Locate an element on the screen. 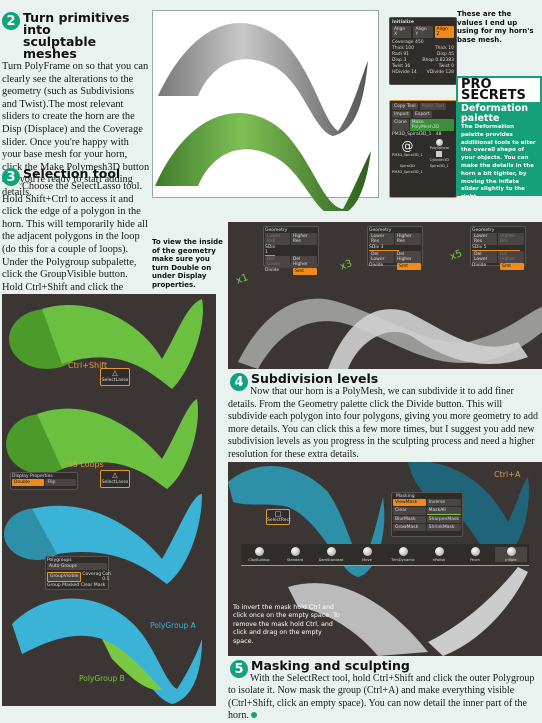 This screenshot has width=542, height=723. slider: Twist 0 is located at coordinates (446, 66).